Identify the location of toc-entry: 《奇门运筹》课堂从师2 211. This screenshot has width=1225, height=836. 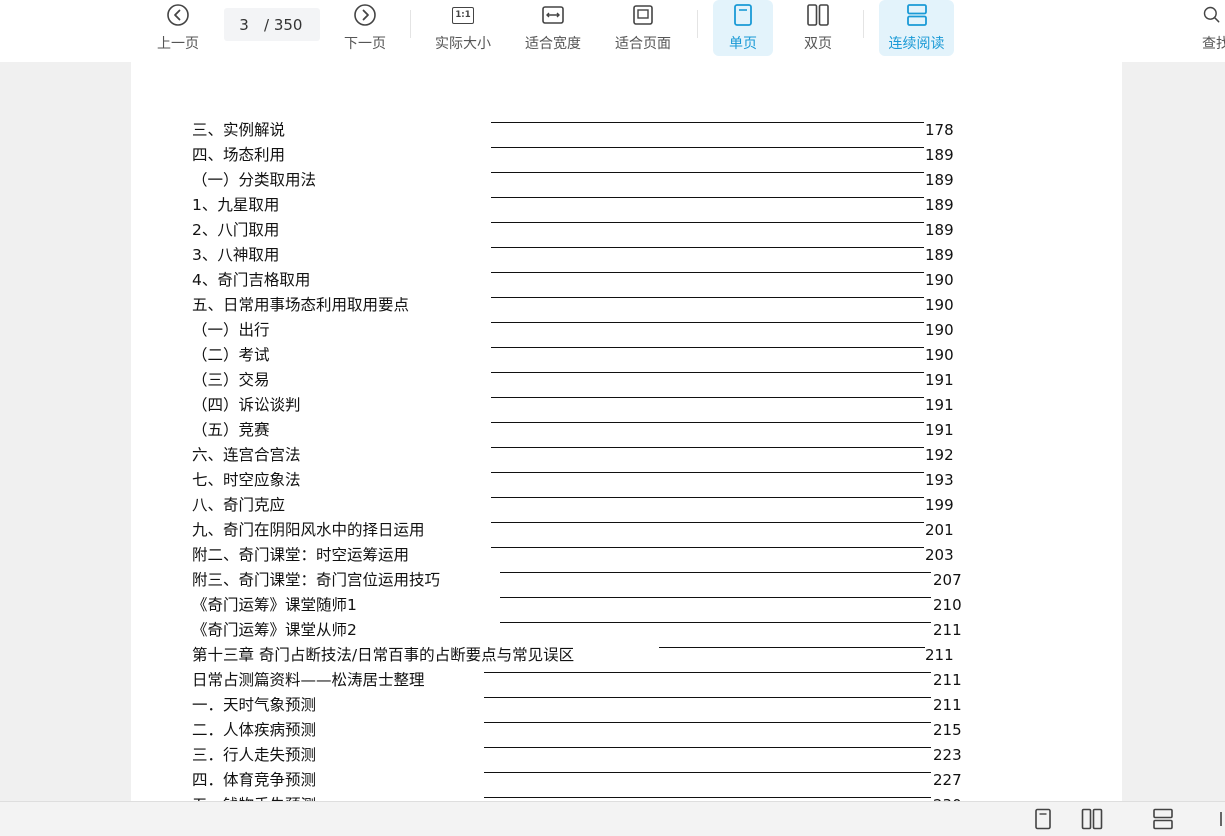
(617, 632).